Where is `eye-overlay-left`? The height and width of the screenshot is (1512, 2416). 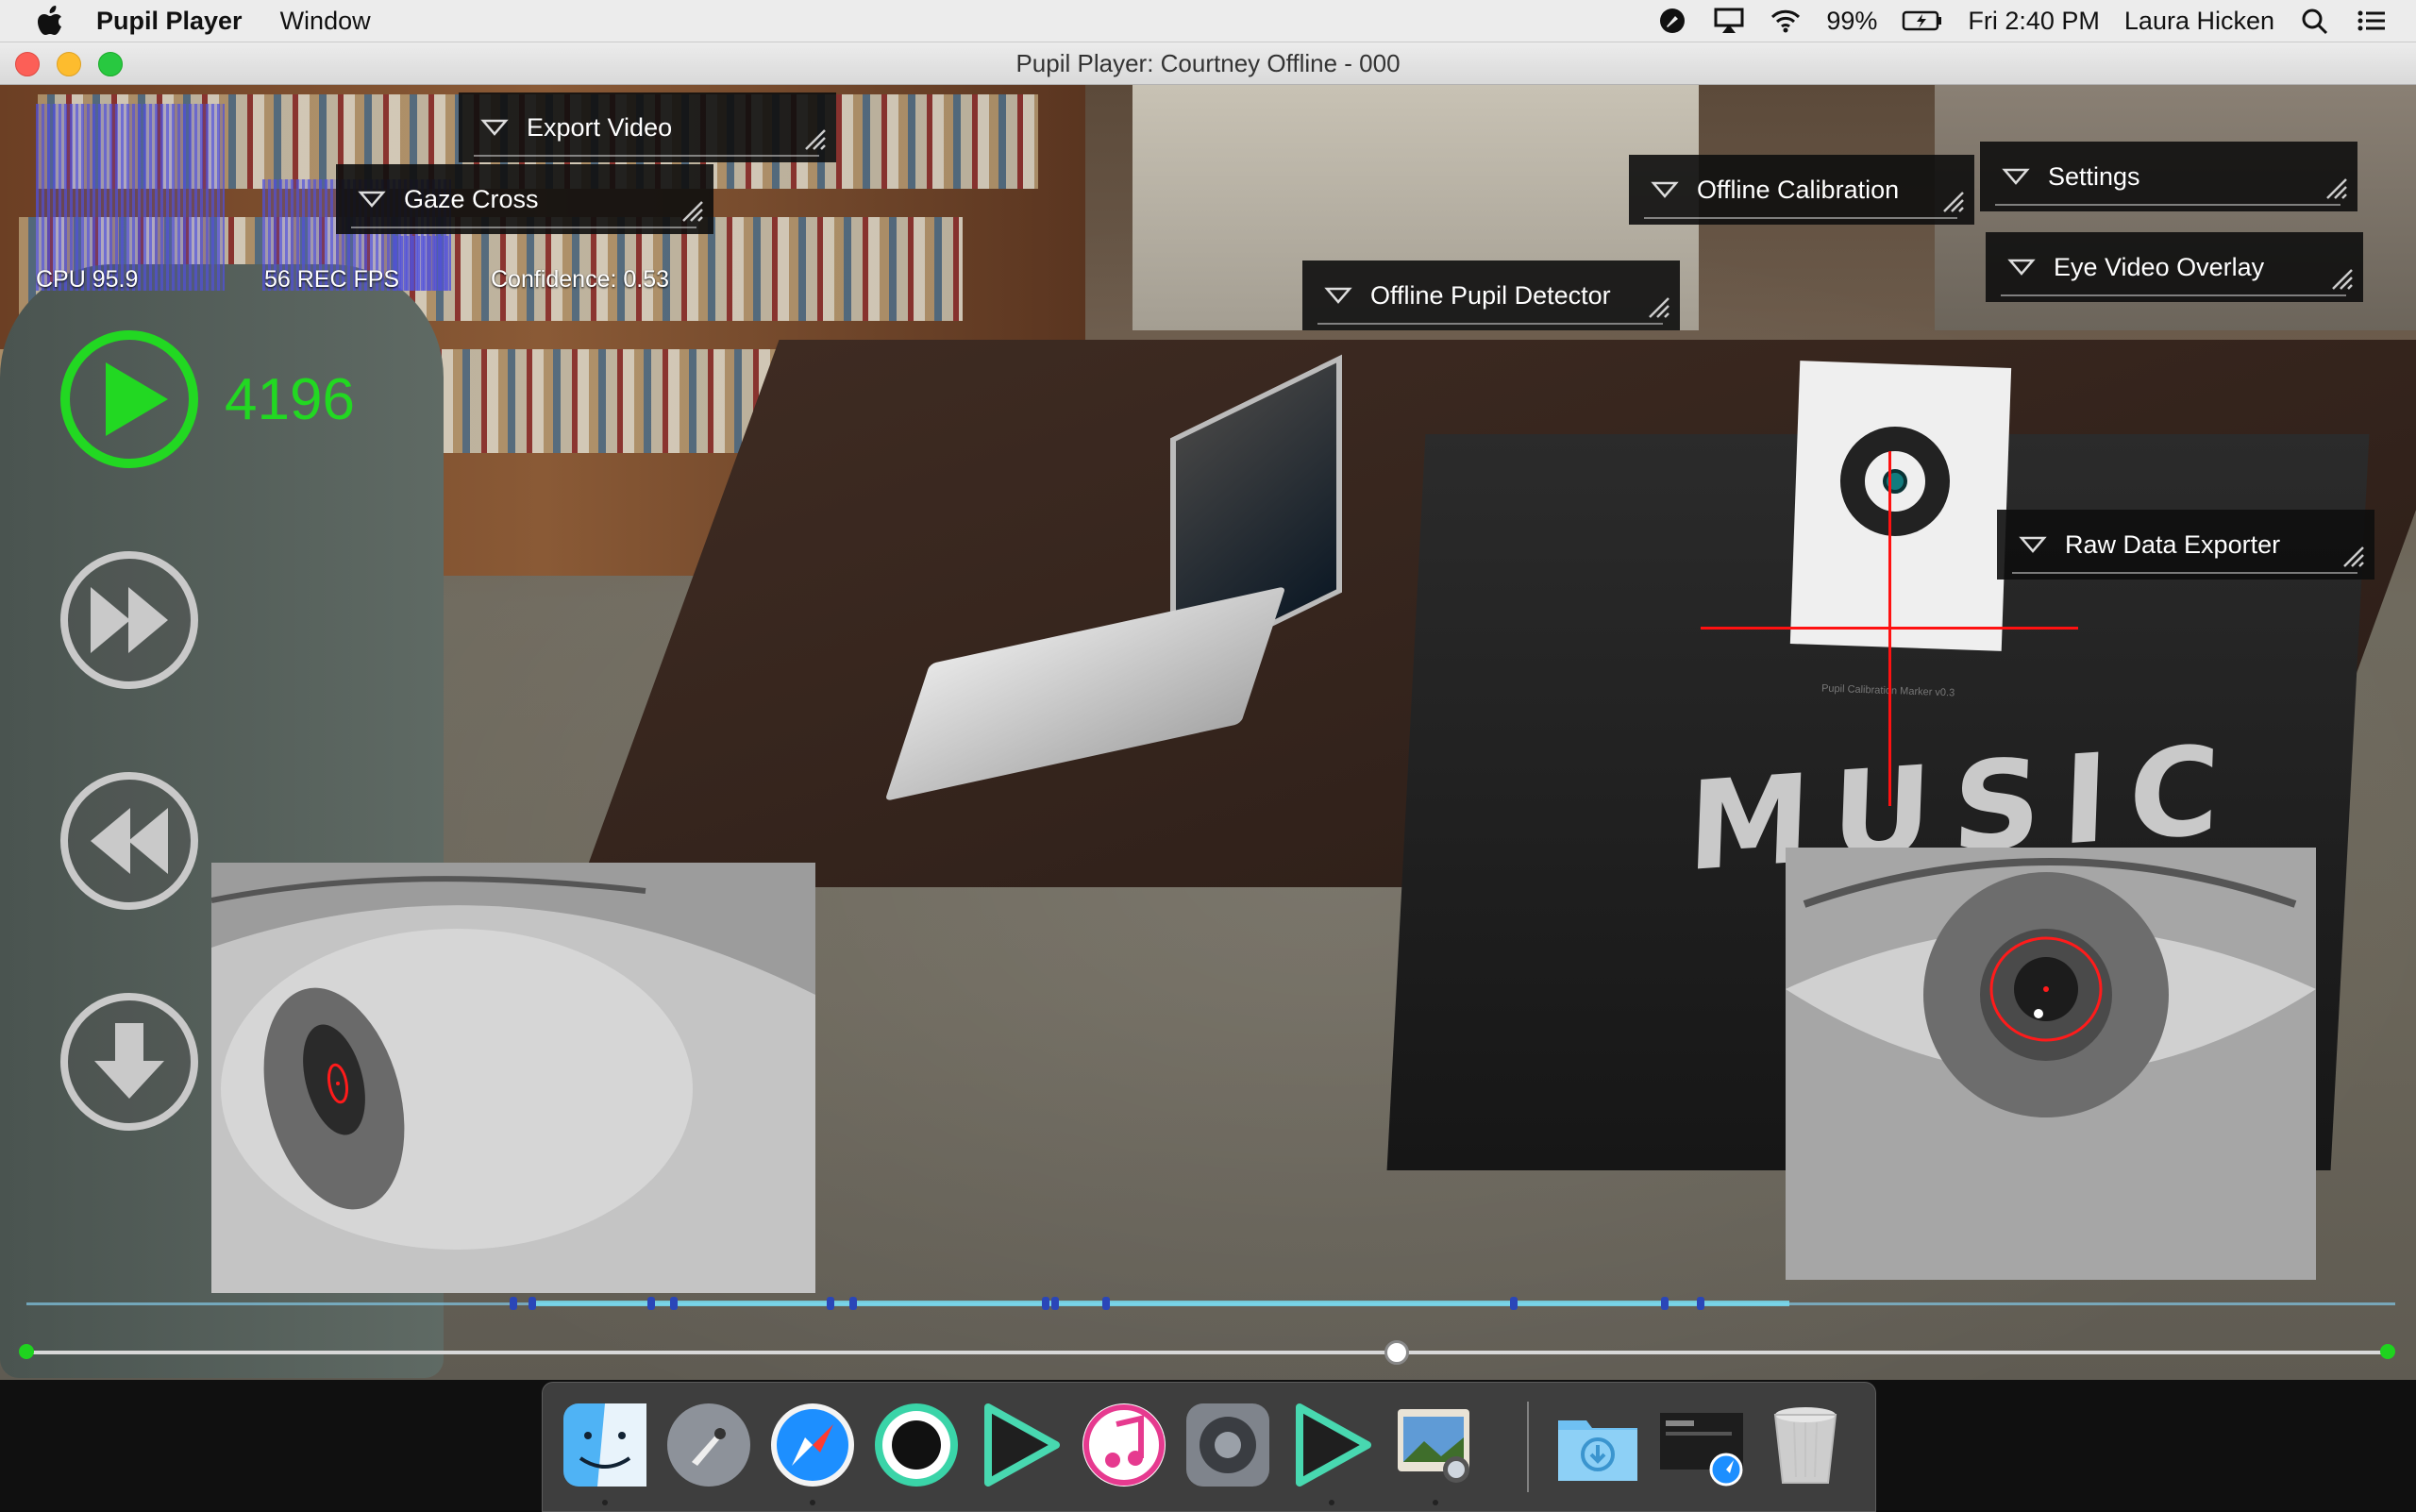
eye-overlay-left is located at coordinates (513, 1078).